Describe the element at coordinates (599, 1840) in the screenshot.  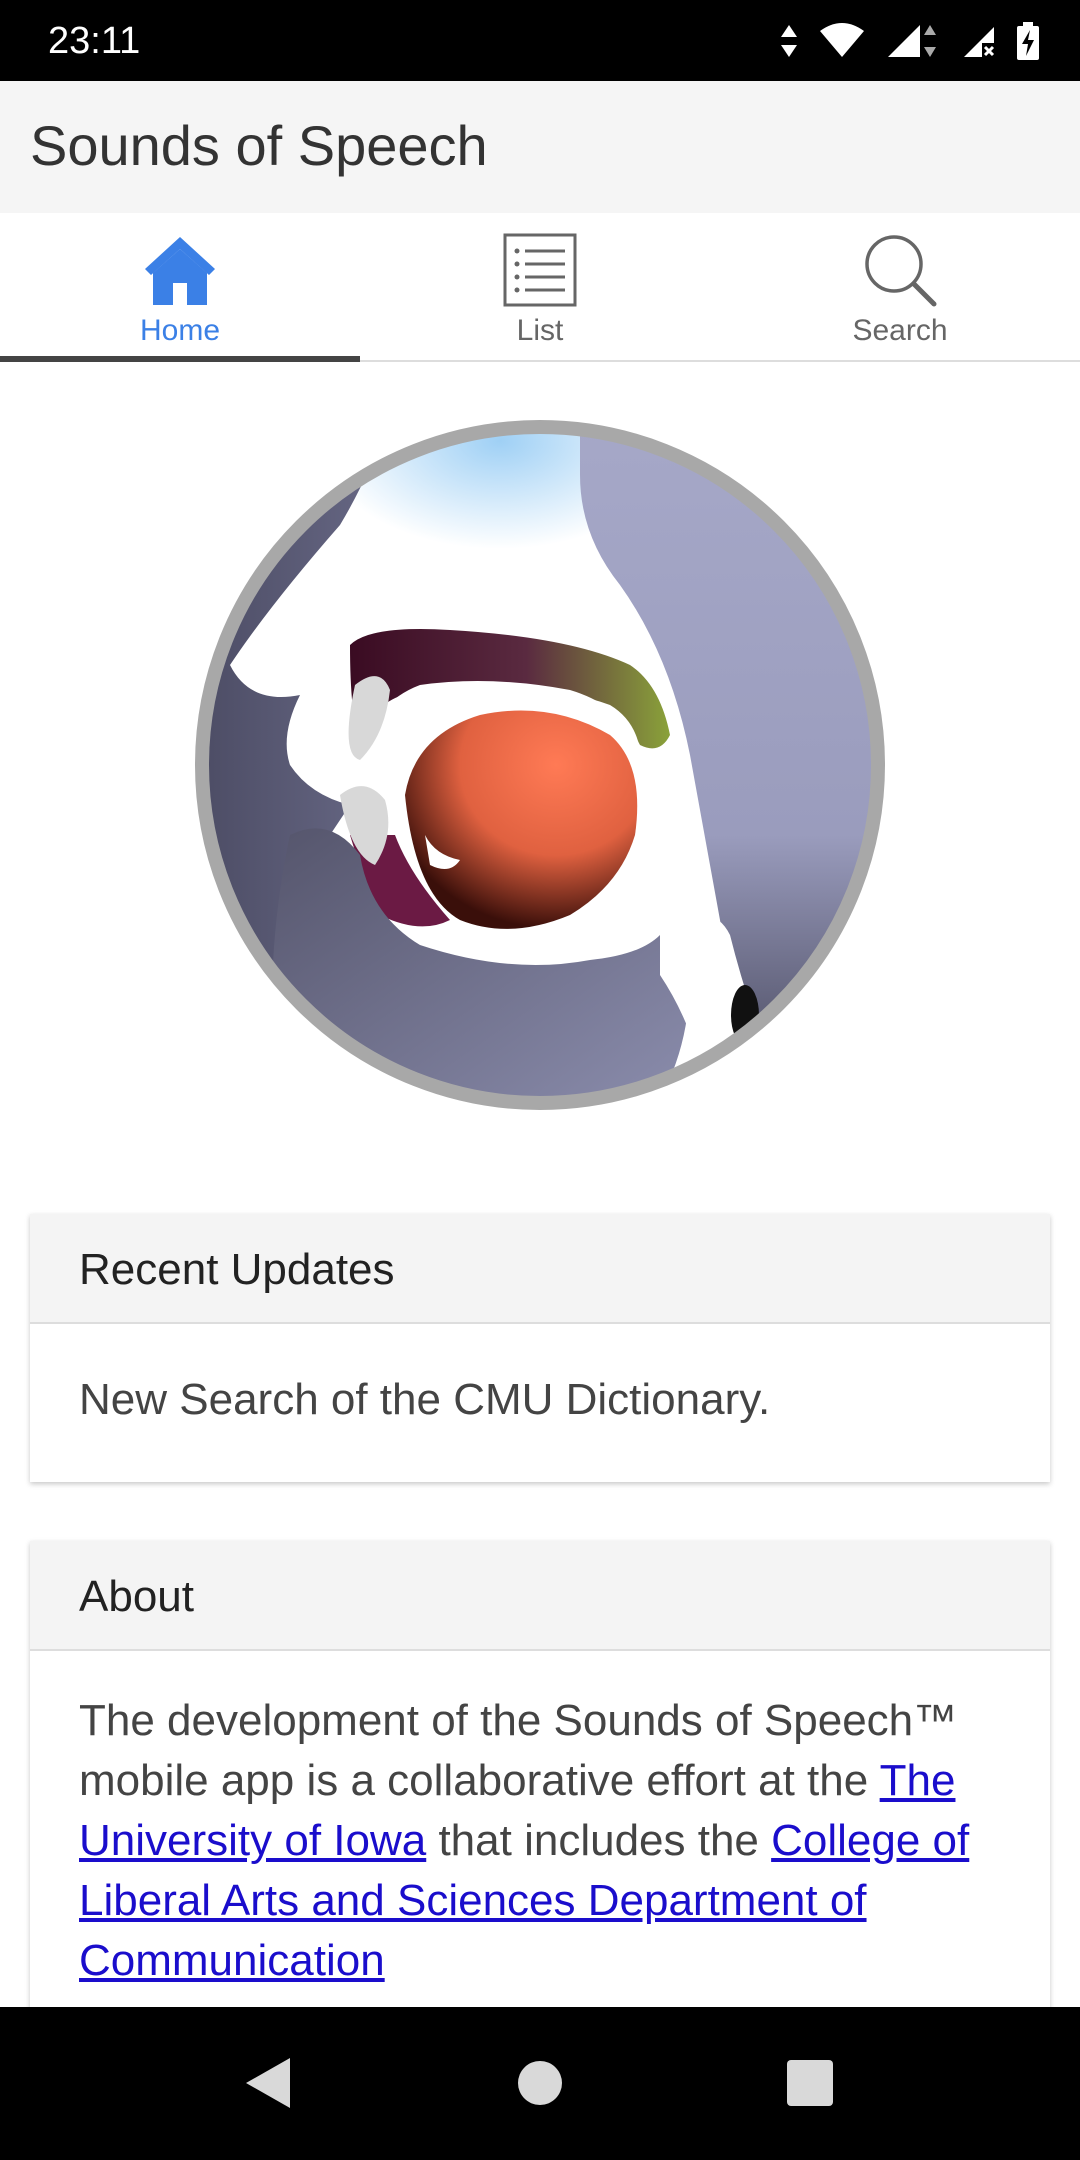
I see `about-text-2: that includes the` at that location.